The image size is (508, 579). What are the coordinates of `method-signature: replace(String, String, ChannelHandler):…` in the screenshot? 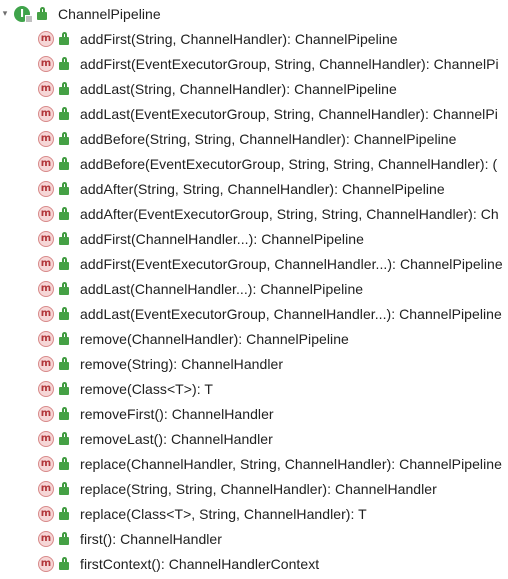 It's located at (258, 489).